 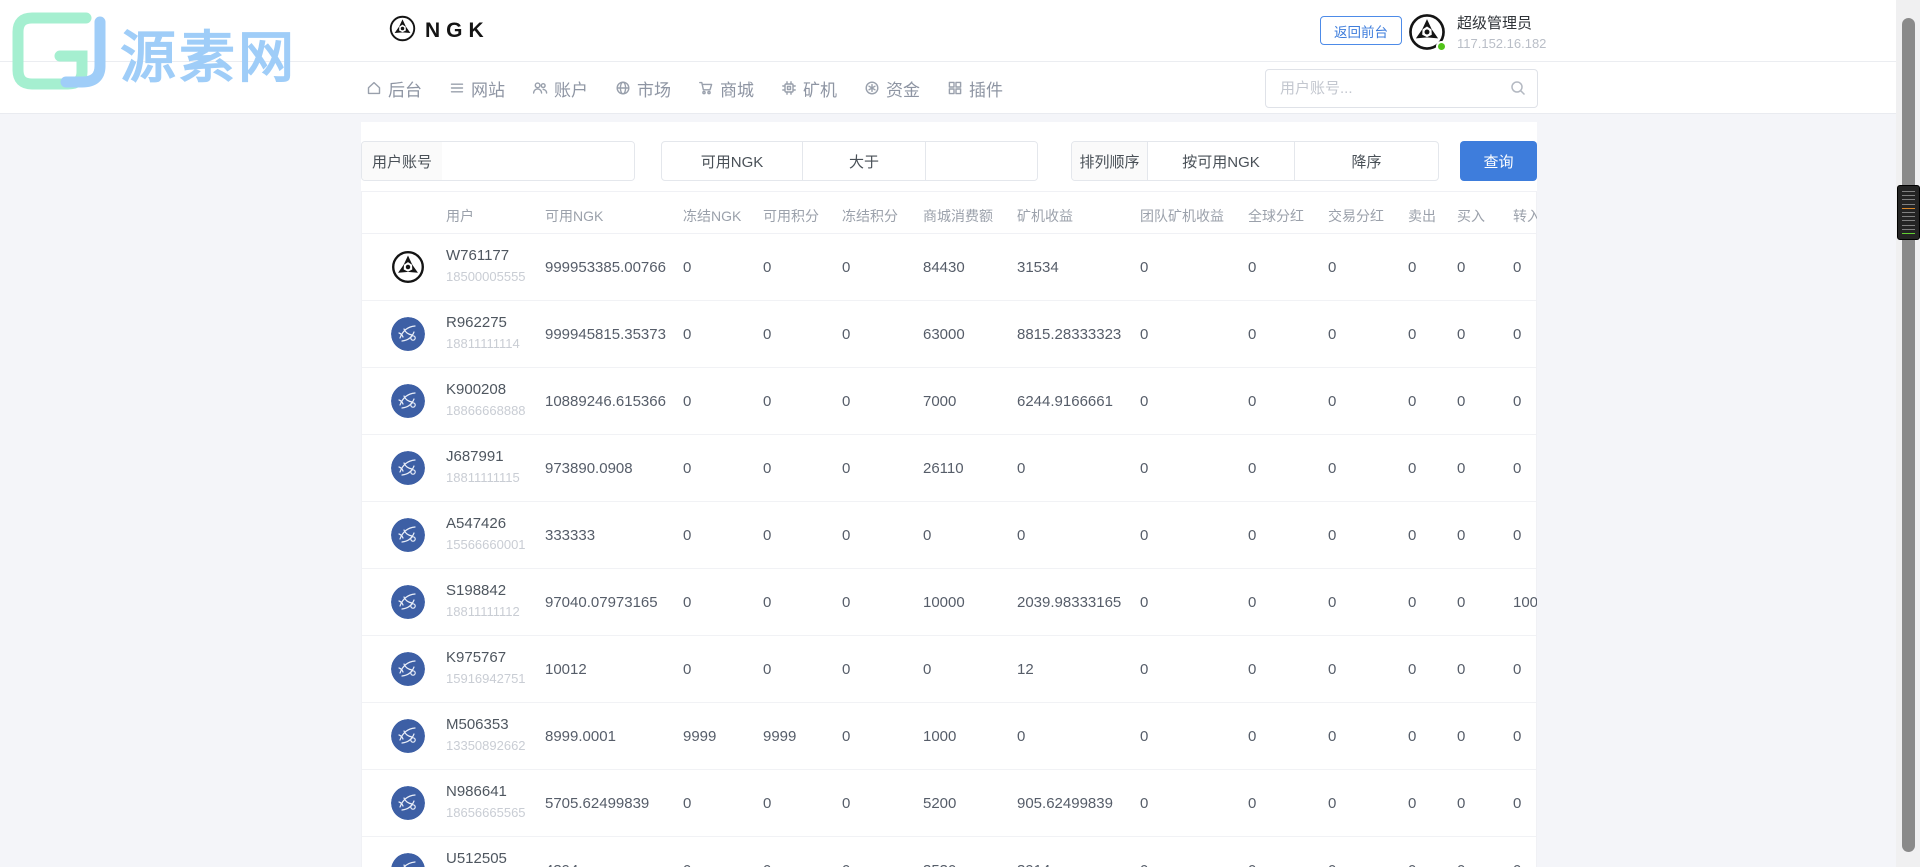 I want to click on ngk-logo-avatar, so click(x=408, y=267).